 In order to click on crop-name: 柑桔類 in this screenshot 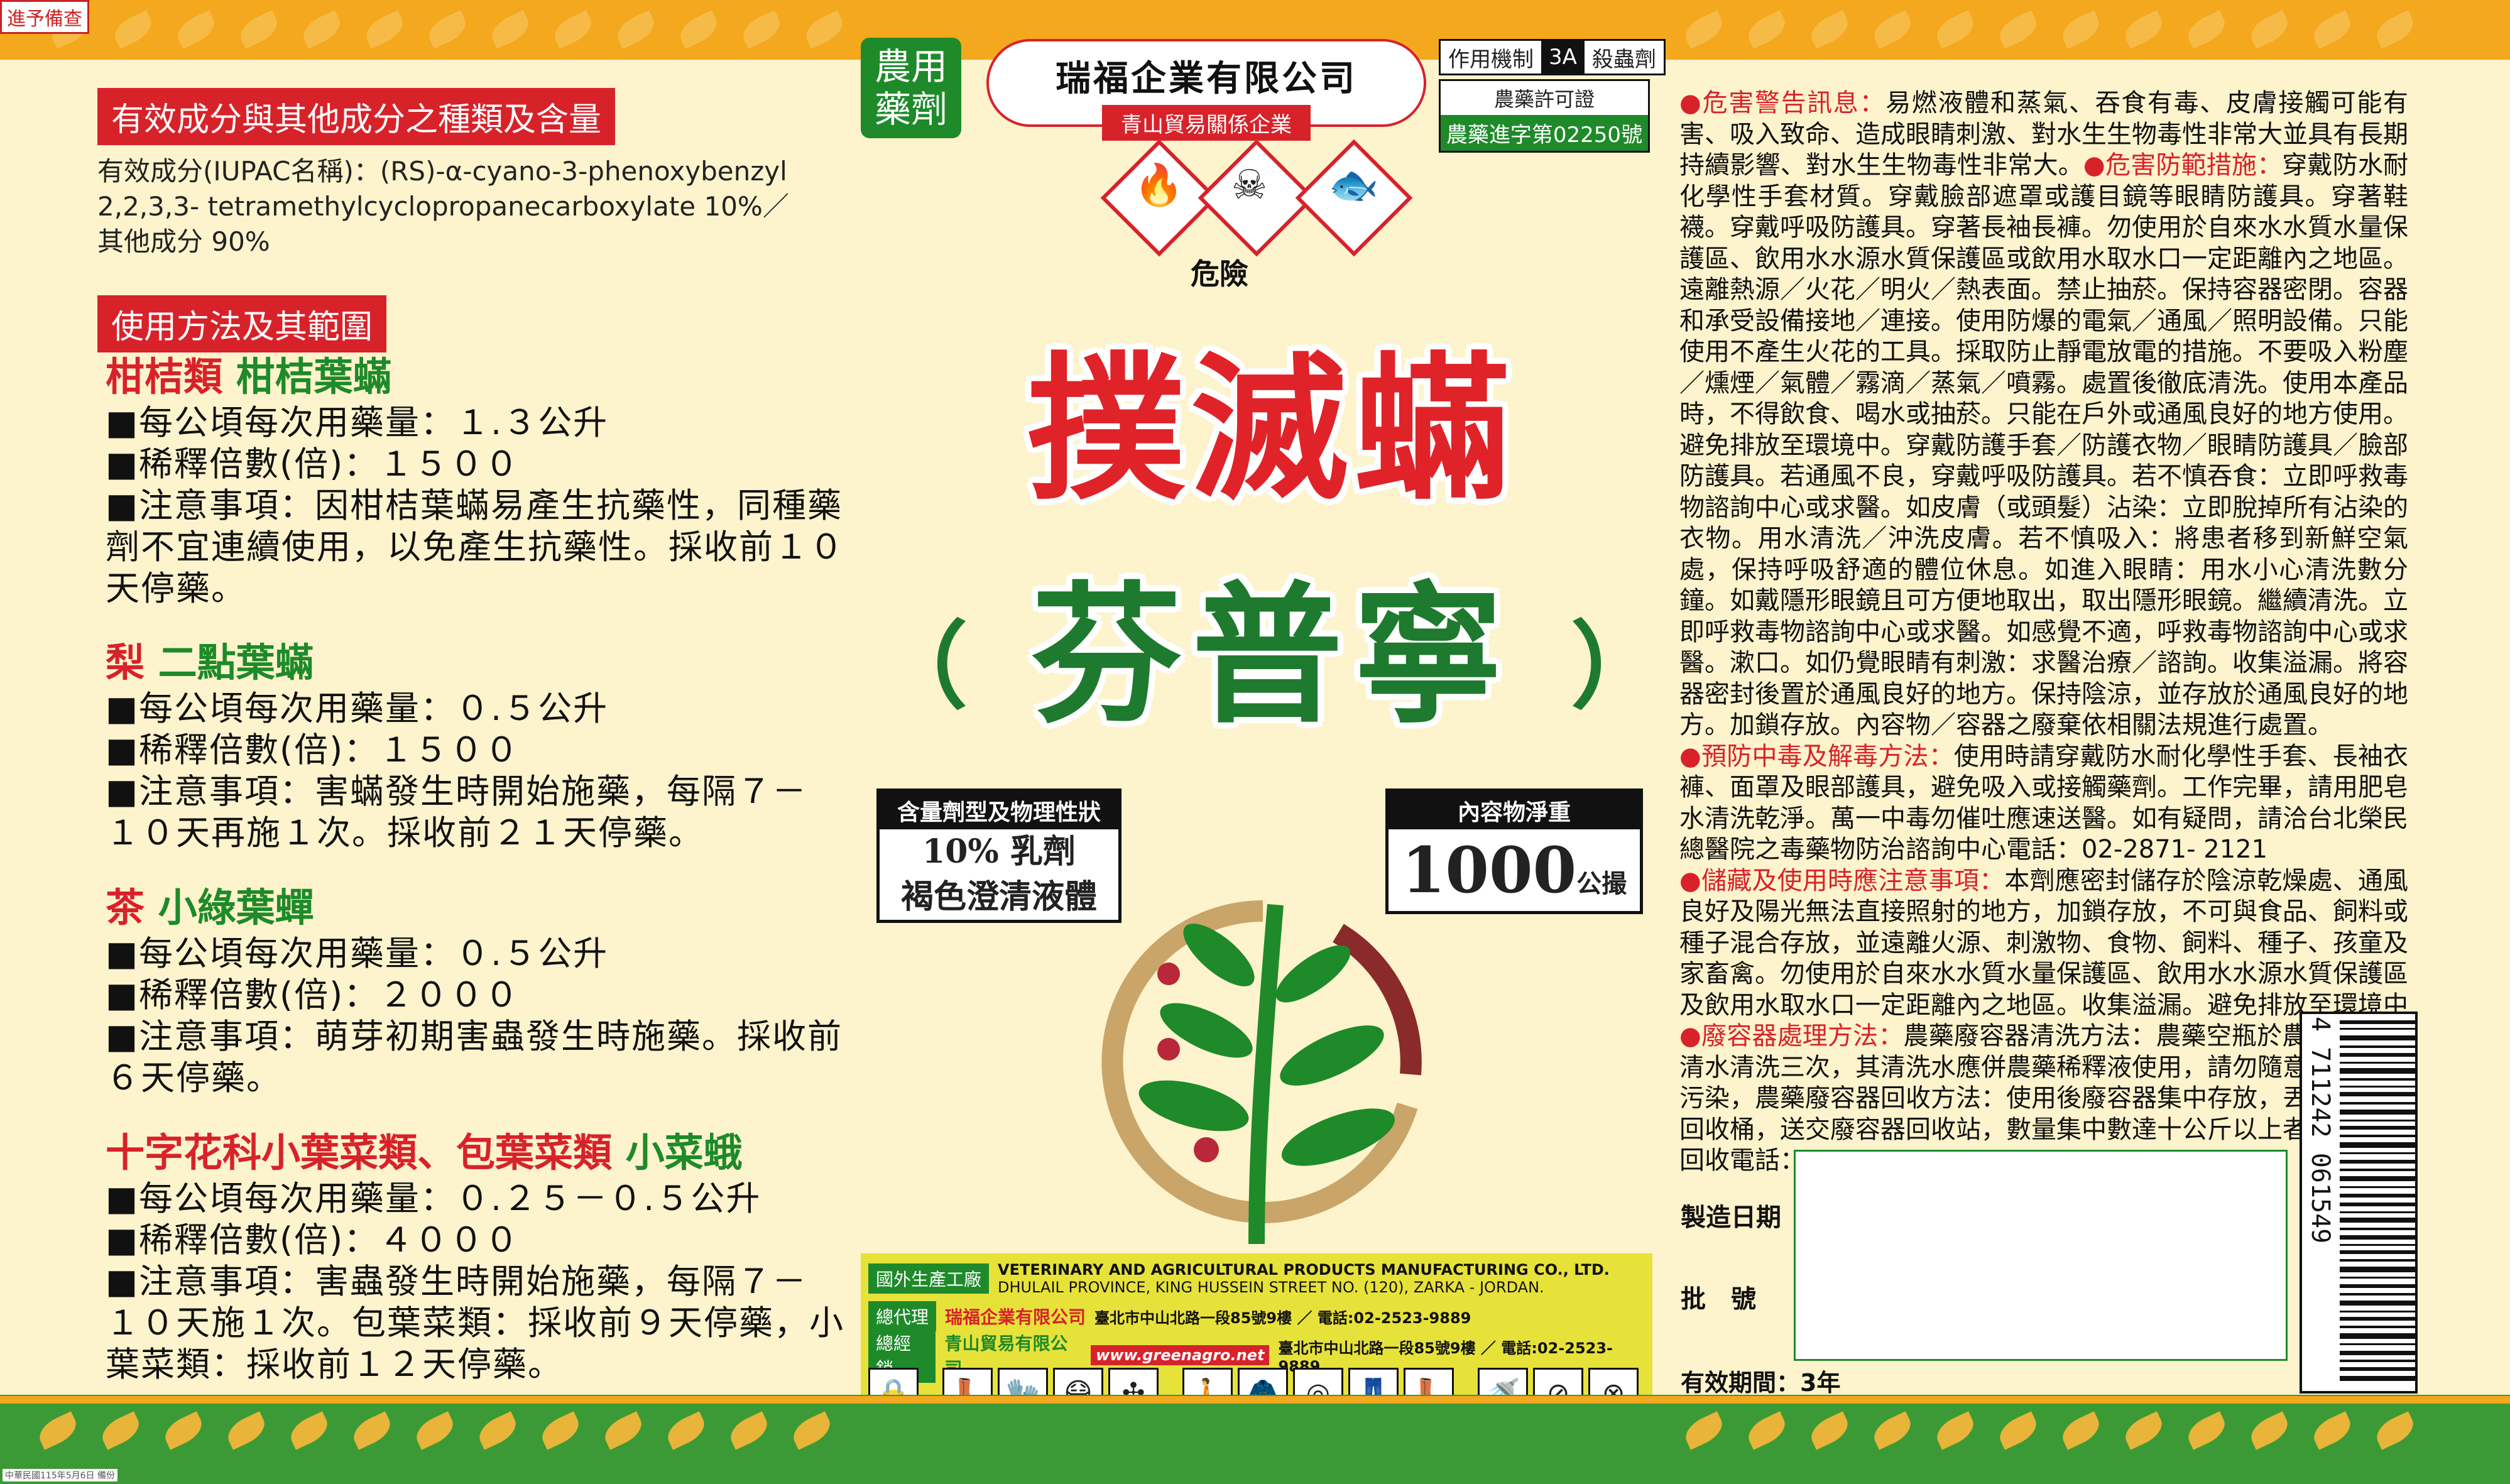, I will do `click(164, 377)`.